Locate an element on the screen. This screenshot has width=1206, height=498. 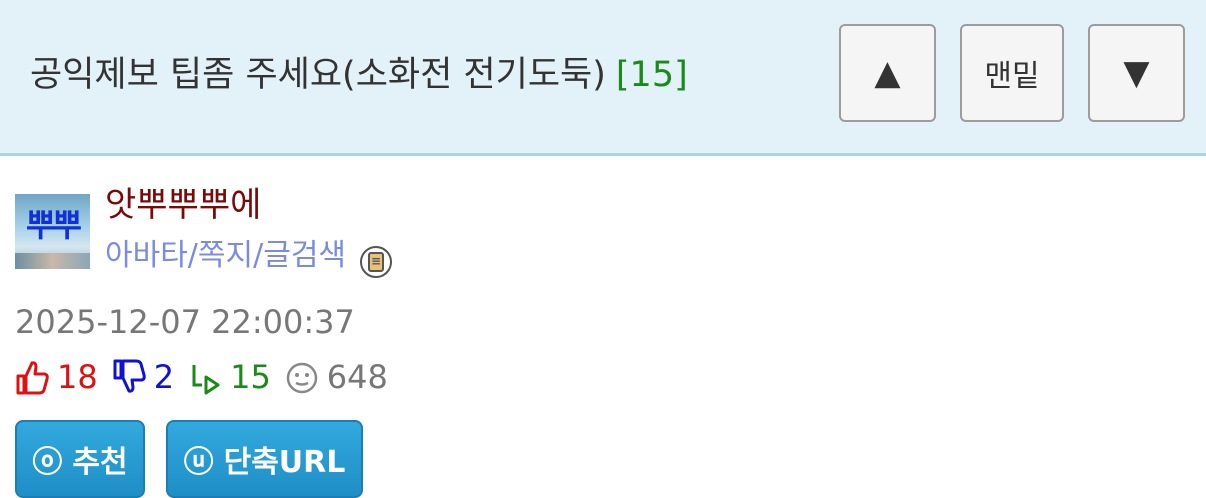
comment-count: [15] is located at coordinates (652, 75).